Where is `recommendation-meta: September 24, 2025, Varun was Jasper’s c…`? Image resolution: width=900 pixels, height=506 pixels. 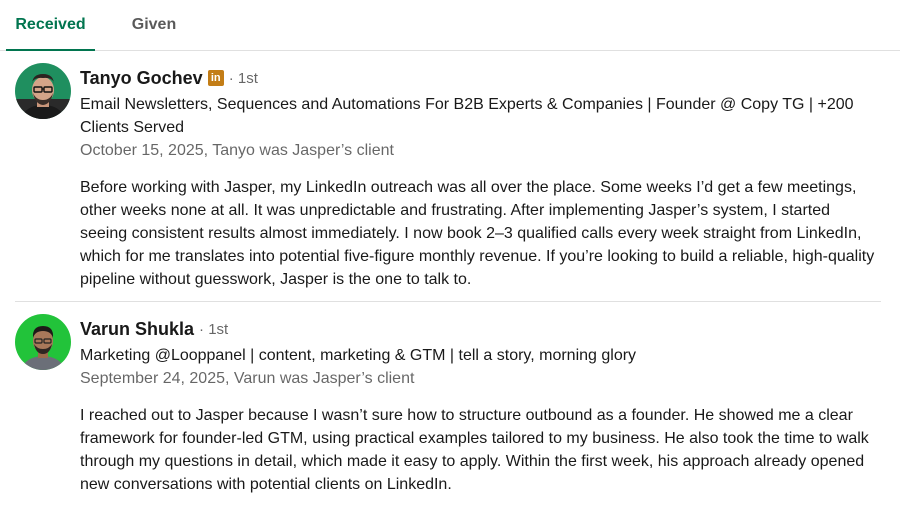 recommendation-meta: September 24, 2025, Varun was Jasper’s c… is located at coordinates (247, 378).